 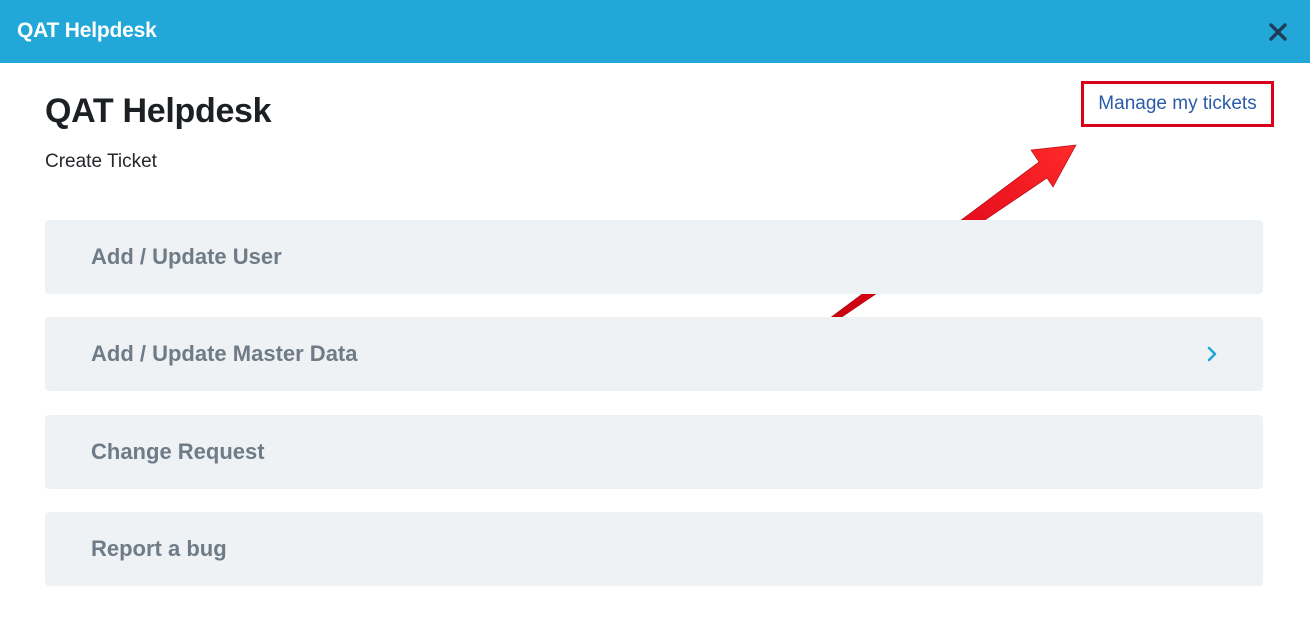 What do you see at coordinates (654, 257) in the screenshot?
I see `menu-item-add-update-user: Add / Update User` at bounding box center [654, 257].